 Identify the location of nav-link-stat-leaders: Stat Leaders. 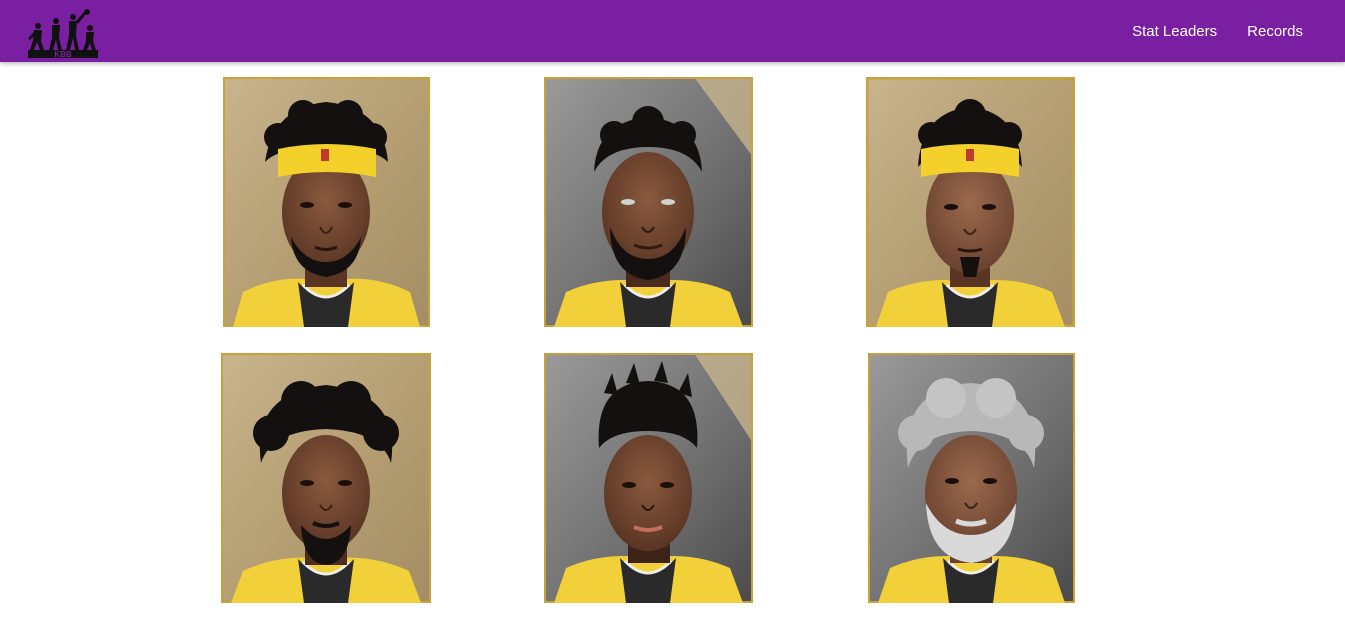
(1174, 31).